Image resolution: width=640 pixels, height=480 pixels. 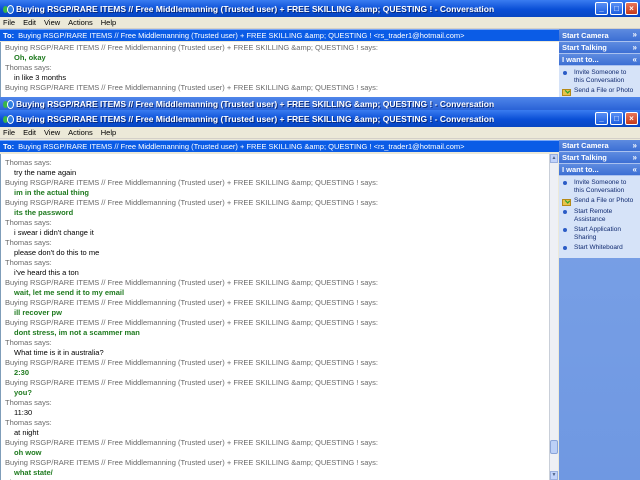 What do you see at coordinates (554, 158) in the screenshot?
I see `scroll-up-arrow: ▲` at bounding box center [554, 158].